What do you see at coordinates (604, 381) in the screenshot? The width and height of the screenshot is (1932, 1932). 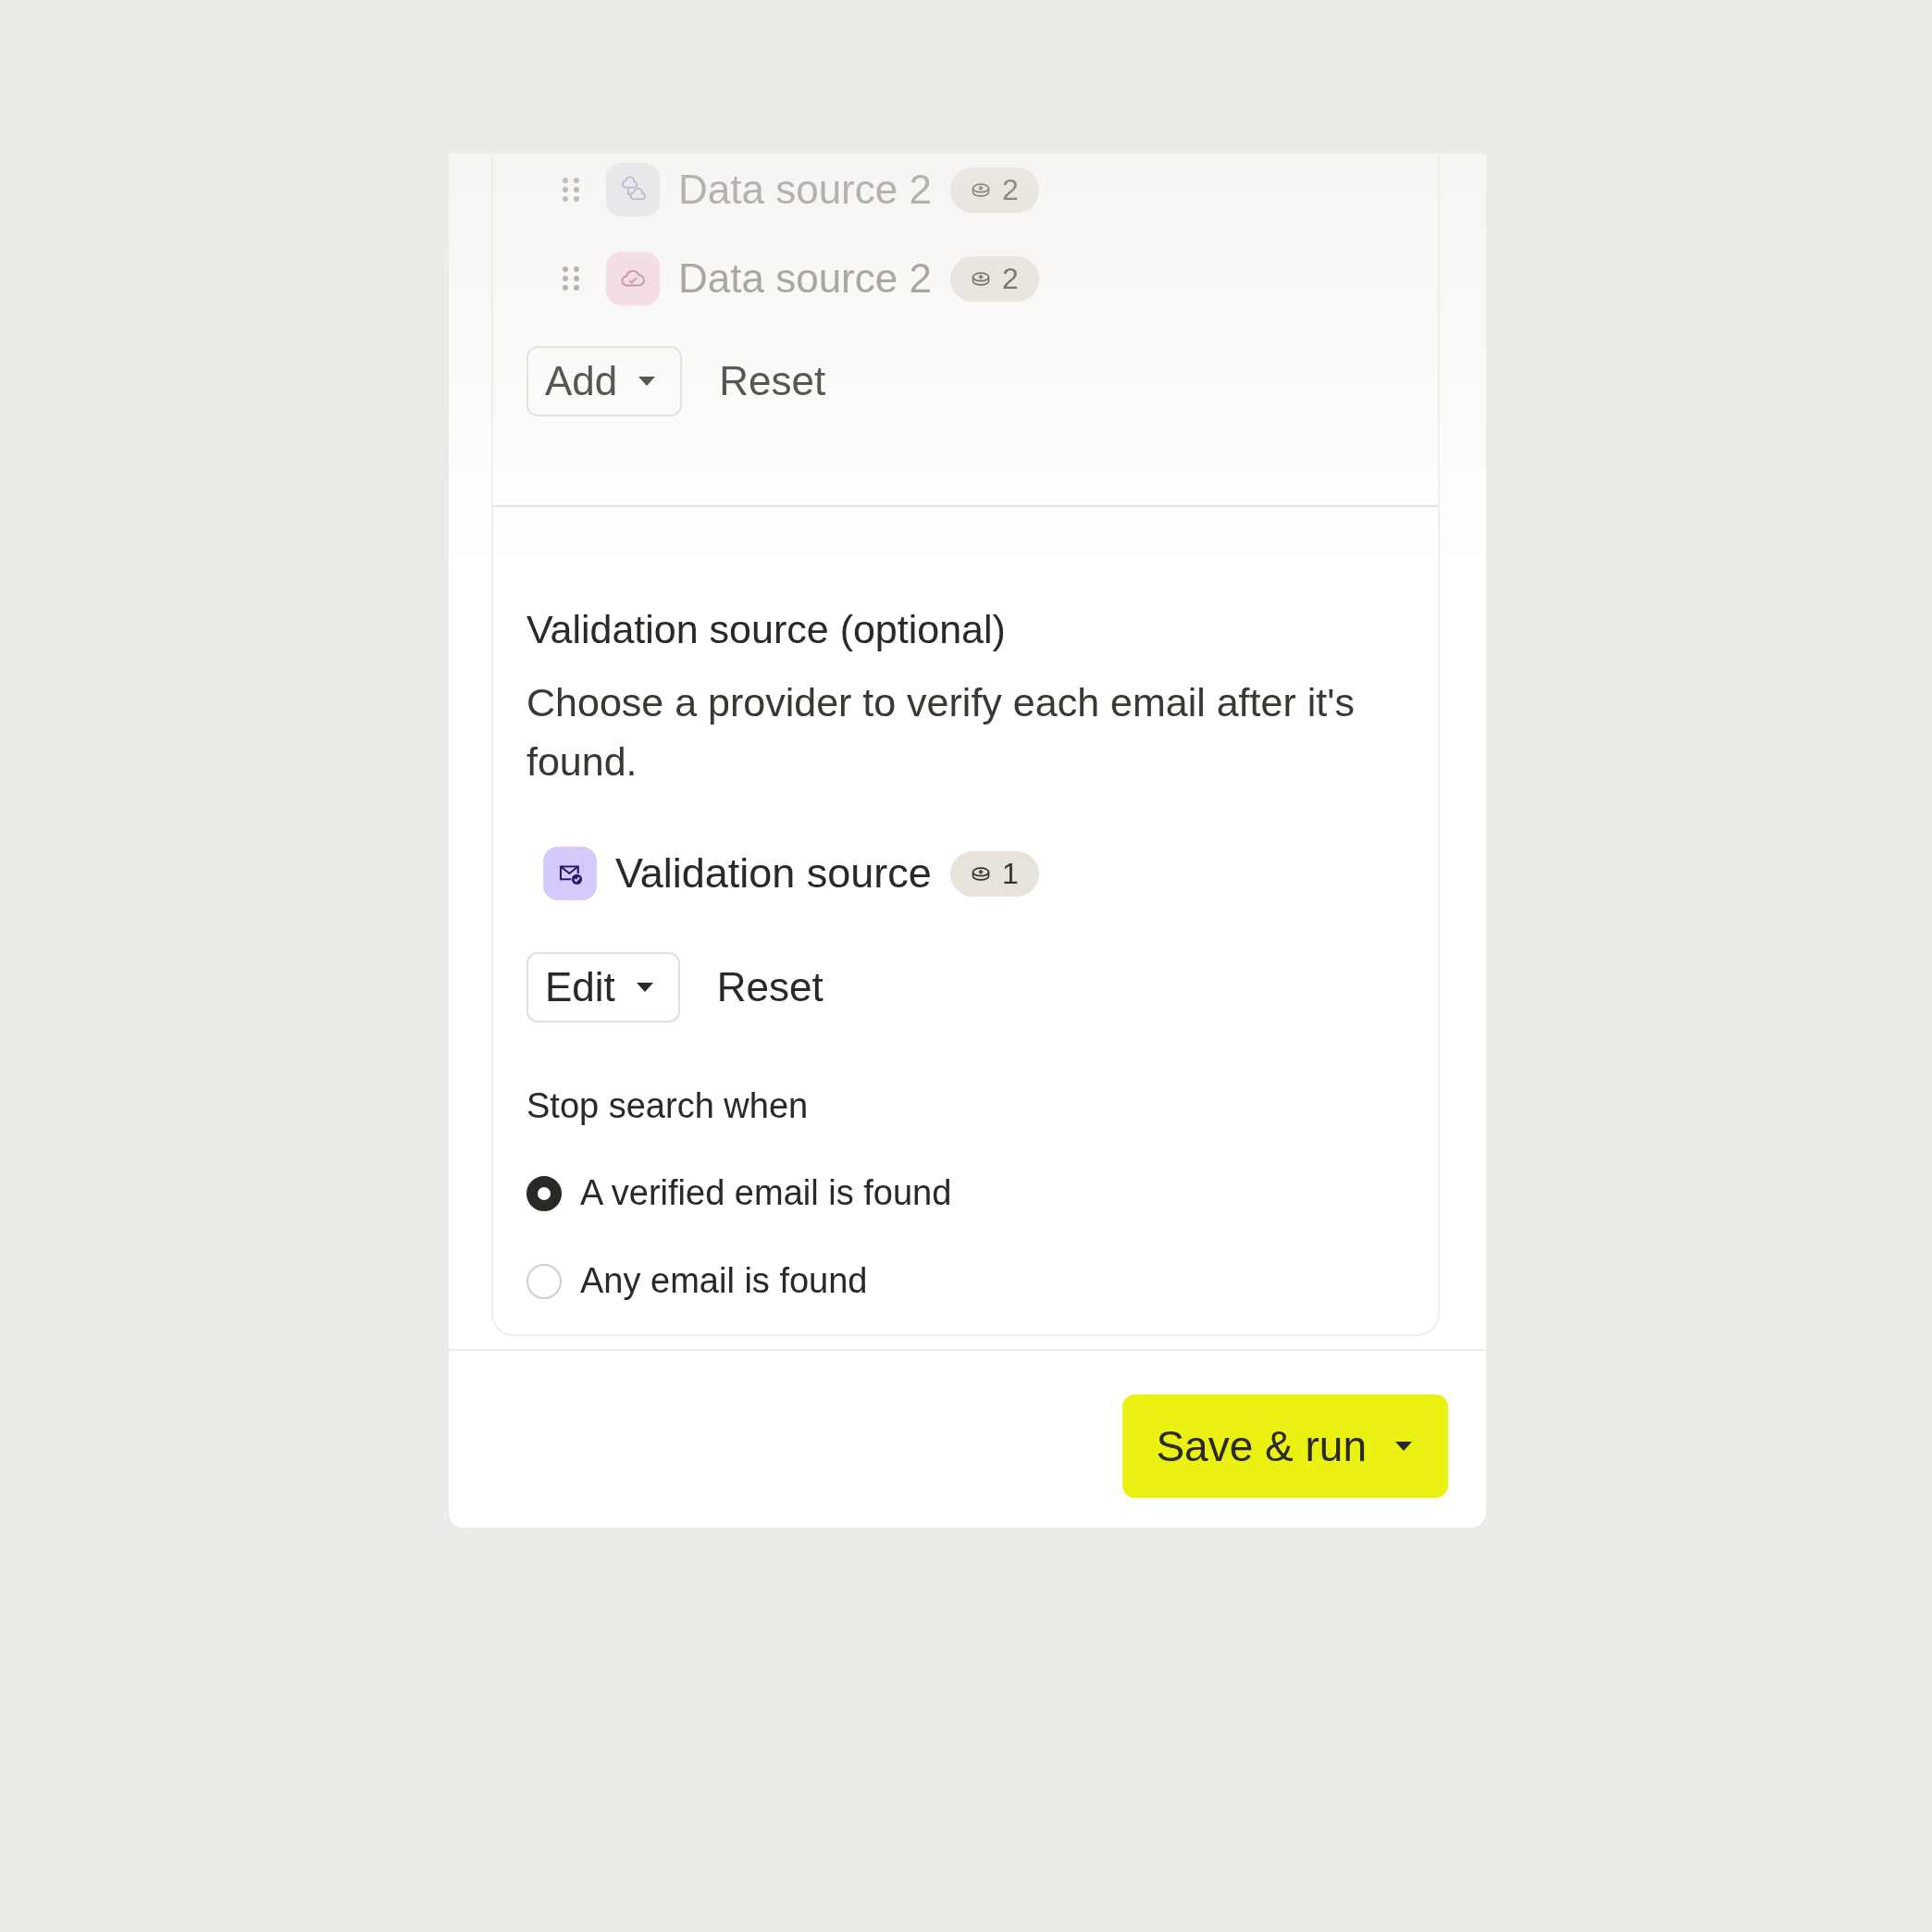 I see `add-button: Add` at bounding box center [604, 381].